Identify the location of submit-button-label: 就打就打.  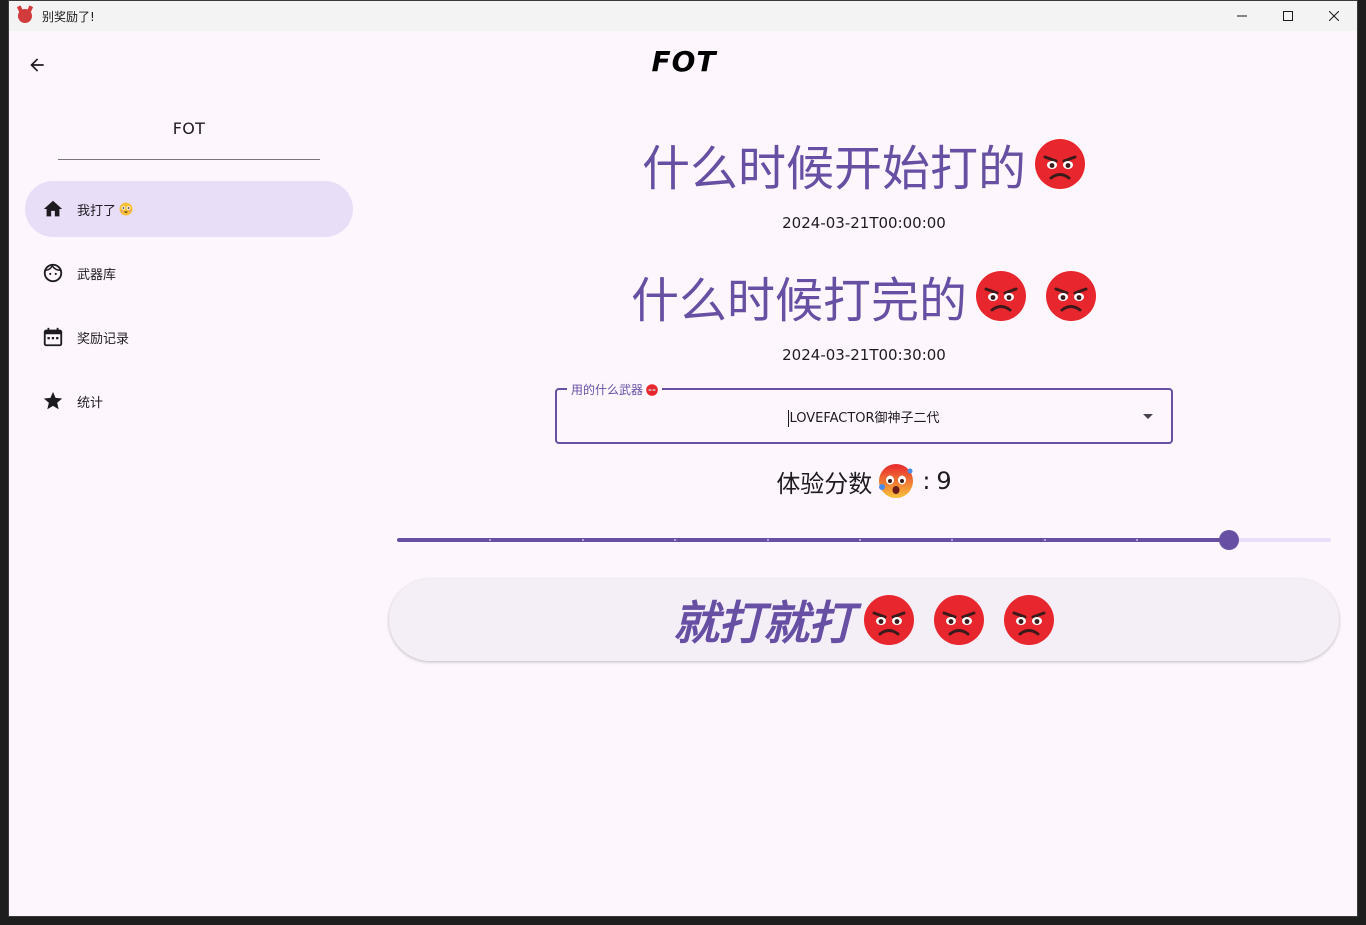
(763, 623).